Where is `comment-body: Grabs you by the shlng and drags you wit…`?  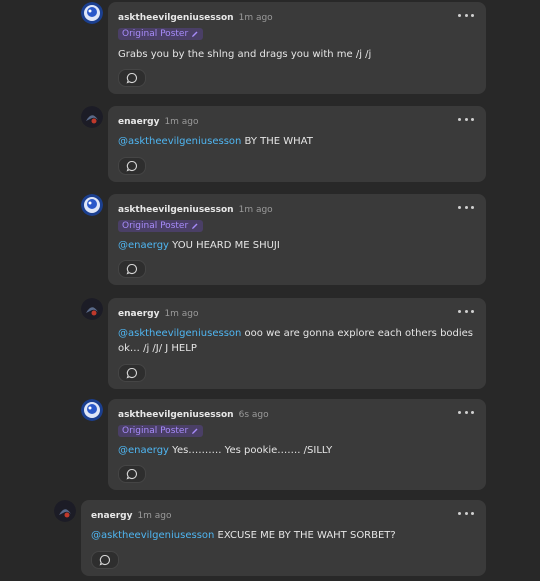 comment-body: Grabs you by the shlng and drags you wit… is located at coordinates (297, 54).